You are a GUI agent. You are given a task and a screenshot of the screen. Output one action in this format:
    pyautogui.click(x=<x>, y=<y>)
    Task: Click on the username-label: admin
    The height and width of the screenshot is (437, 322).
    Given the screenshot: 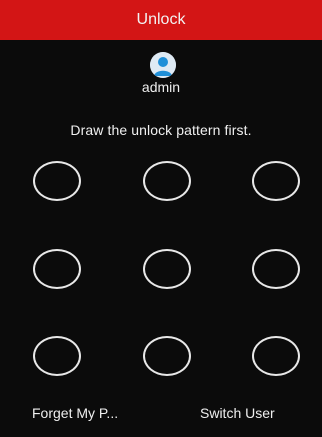 What is the action you would take?
    pyautogui.click(x=161, y=87)
    